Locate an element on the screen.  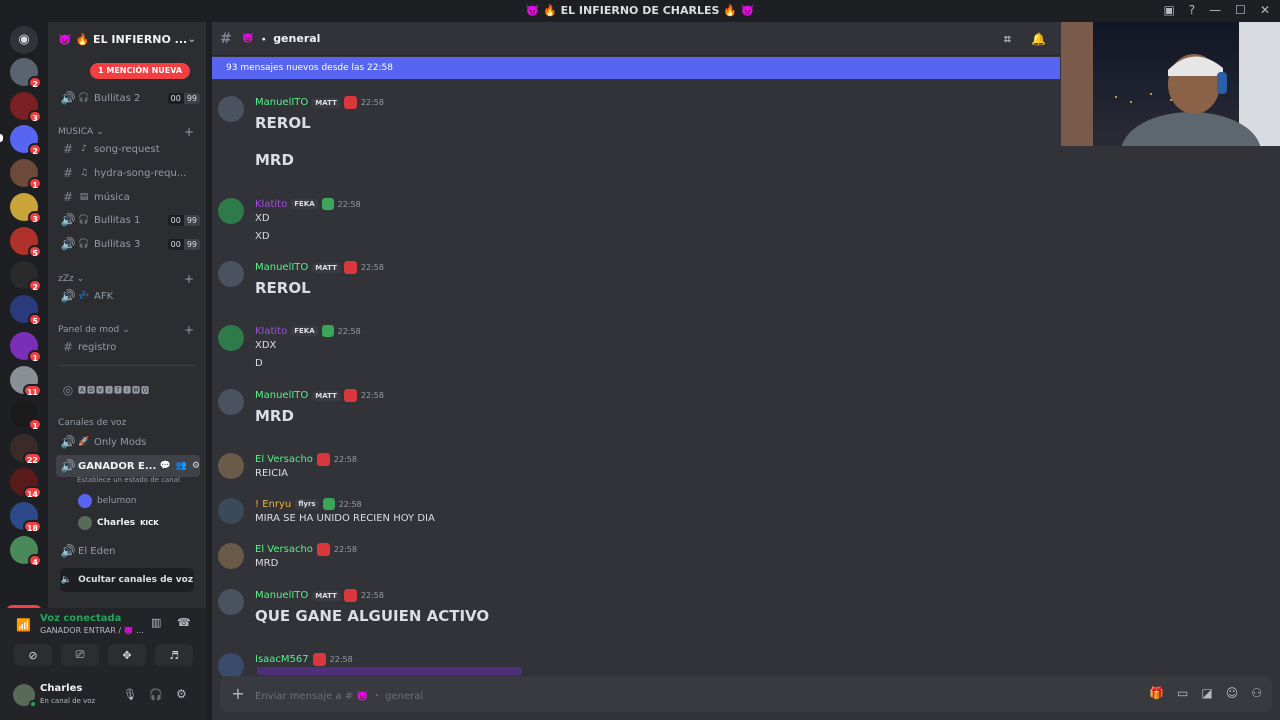
invite-icon: 👥 is located at coordinates (181, 466).